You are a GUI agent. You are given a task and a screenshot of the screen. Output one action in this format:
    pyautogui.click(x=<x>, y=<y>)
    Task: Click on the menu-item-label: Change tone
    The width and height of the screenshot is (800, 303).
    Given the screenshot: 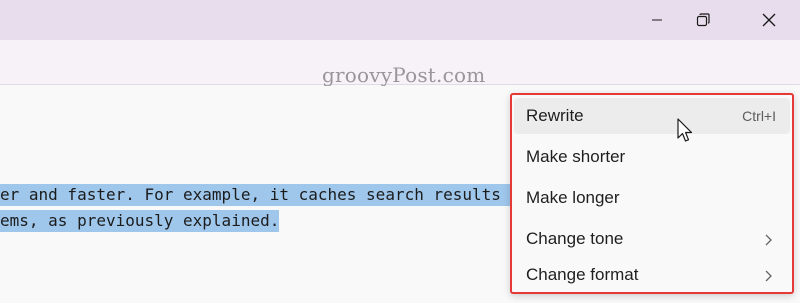 What is the action you would take?
    pyautogui.click(x=575, y=238)
    